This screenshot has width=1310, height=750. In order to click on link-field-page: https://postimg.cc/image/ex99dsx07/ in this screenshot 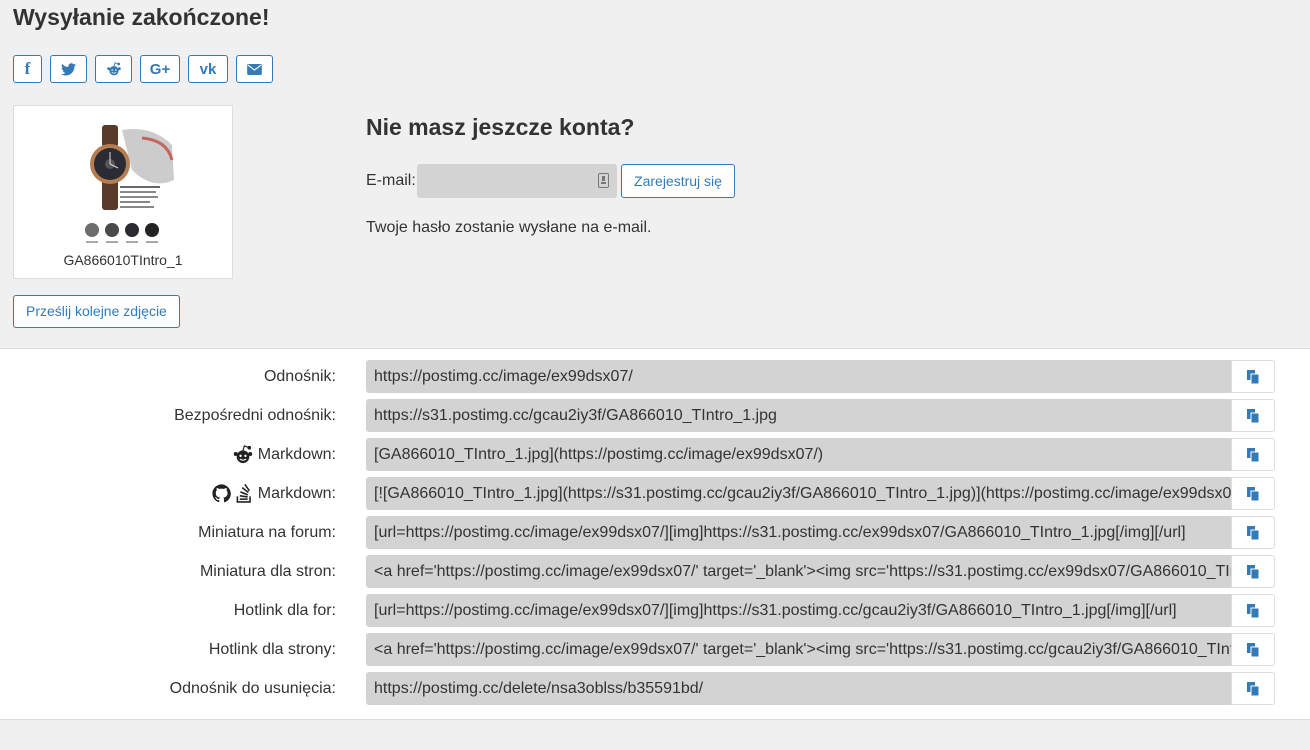, I will do `click(798, 376)`.